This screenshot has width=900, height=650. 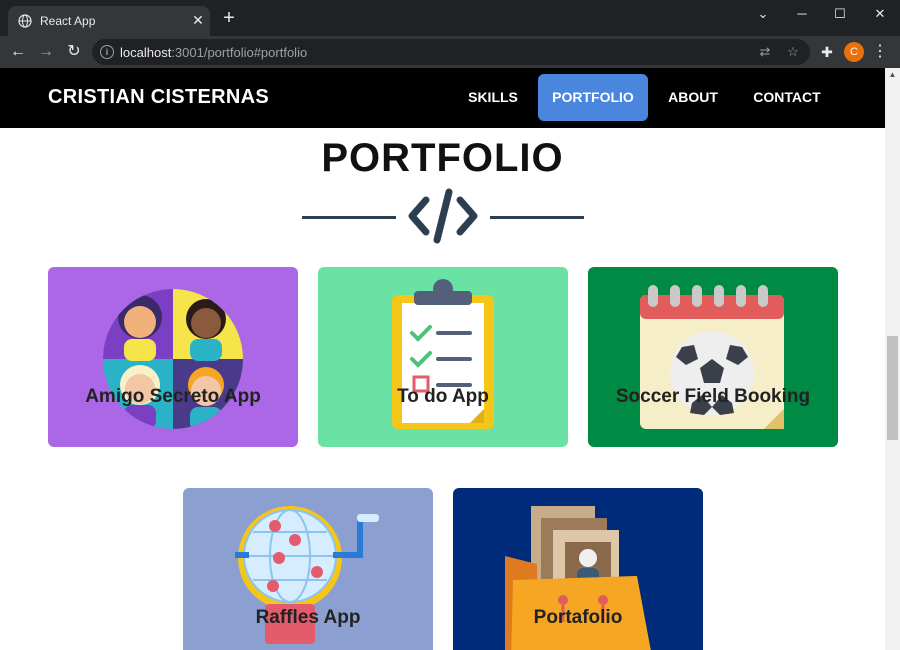 What do you see at coordinates (763, 14) in the screenshot?
I see `chevron-down-icon: ⌄` at bounding box center [763, 14].